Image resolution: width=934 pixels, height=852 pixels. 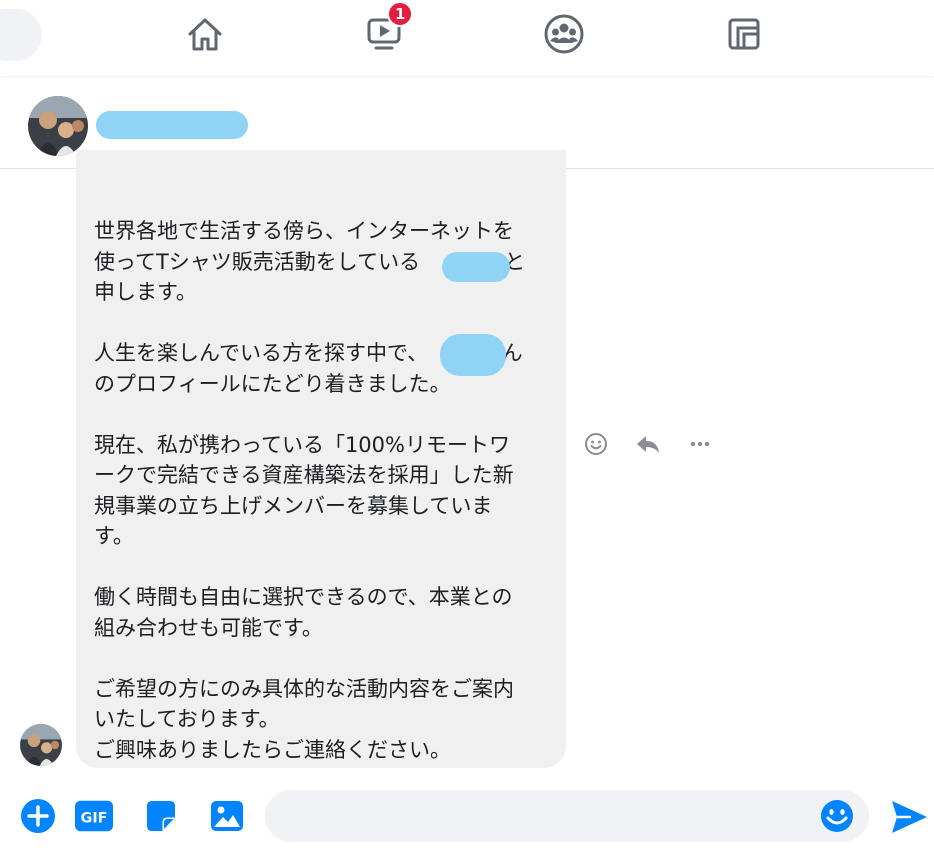 I want to click on nav-watch: 1, so click(x=388, y=28).